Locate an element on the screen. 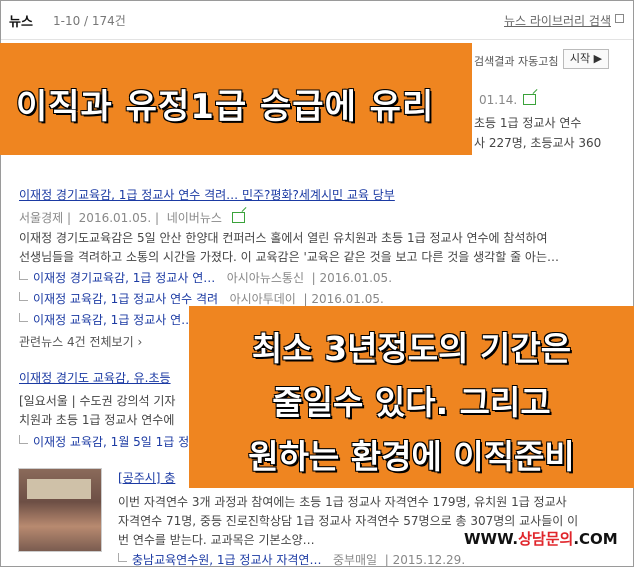 This screenshot has height=567, width=634. section-title: 뉴스 is located at coordinates (21, 22).